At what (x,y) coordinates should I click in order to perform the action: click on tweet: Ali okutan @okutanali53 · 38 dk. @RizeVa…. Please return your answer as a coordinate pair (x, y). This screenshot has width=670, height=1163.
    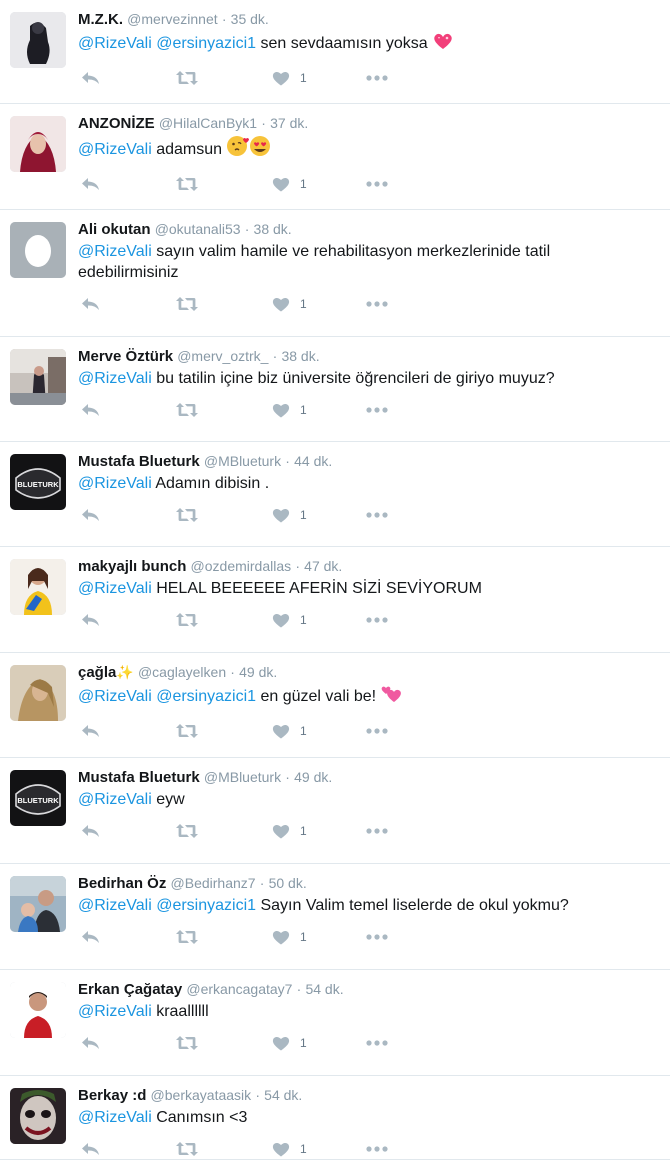
    Looking at the image, I should click on (335, 273).